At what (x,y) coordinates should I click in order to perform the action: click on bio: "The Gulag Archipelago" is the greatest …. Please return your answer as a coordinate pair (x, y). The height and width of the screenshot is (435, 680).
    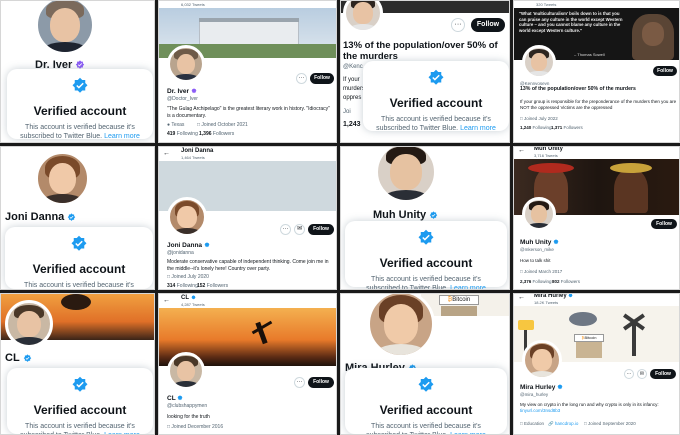
    Looking at the image, I should click on (248, 112).